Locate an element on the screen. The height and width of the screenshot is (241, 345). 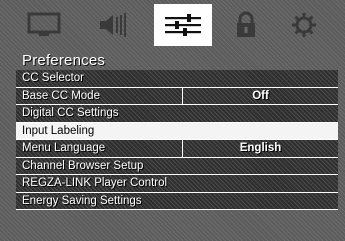
menu-title: Preferences is located at coordinates (64, 60).